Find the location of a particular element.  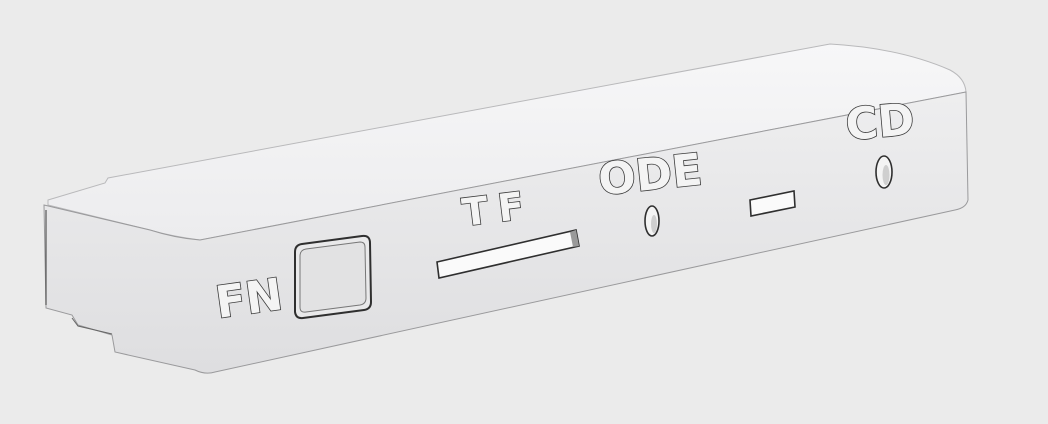

fn-button-recess is located at coordinates (333, 277).